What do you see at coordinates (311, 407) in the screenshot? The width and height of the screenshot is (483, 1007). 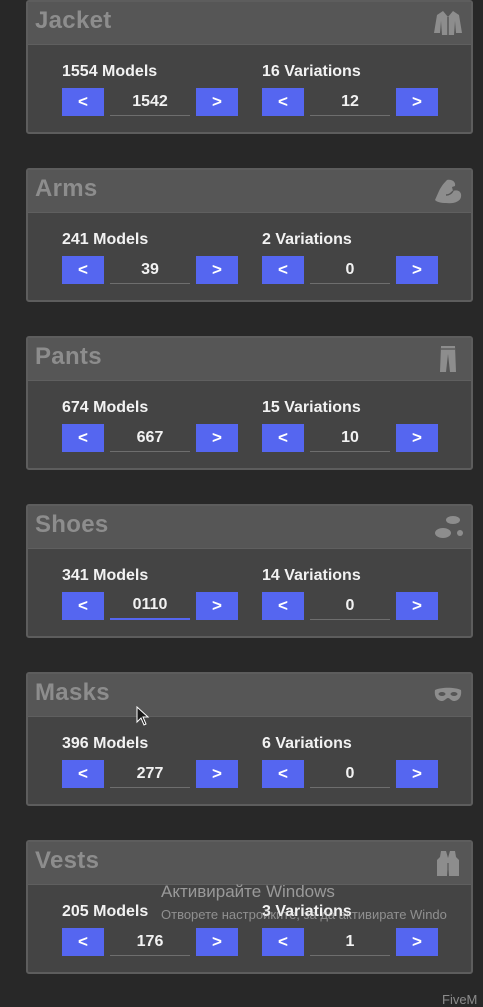 I see `variations-count-label: 15 Variations` at bounding box center [311, 407].